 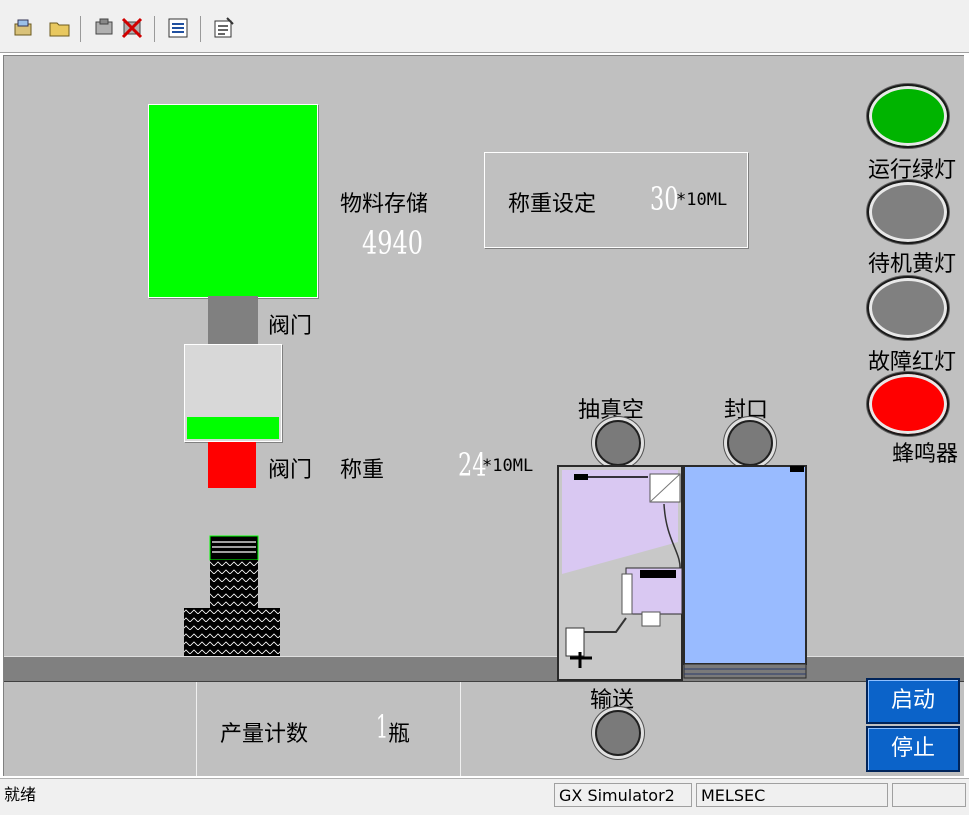 What do you see at coordinates (618, 443) in the screenshot?
I see `vacuum-indicator` at bounding box center [618, 443].